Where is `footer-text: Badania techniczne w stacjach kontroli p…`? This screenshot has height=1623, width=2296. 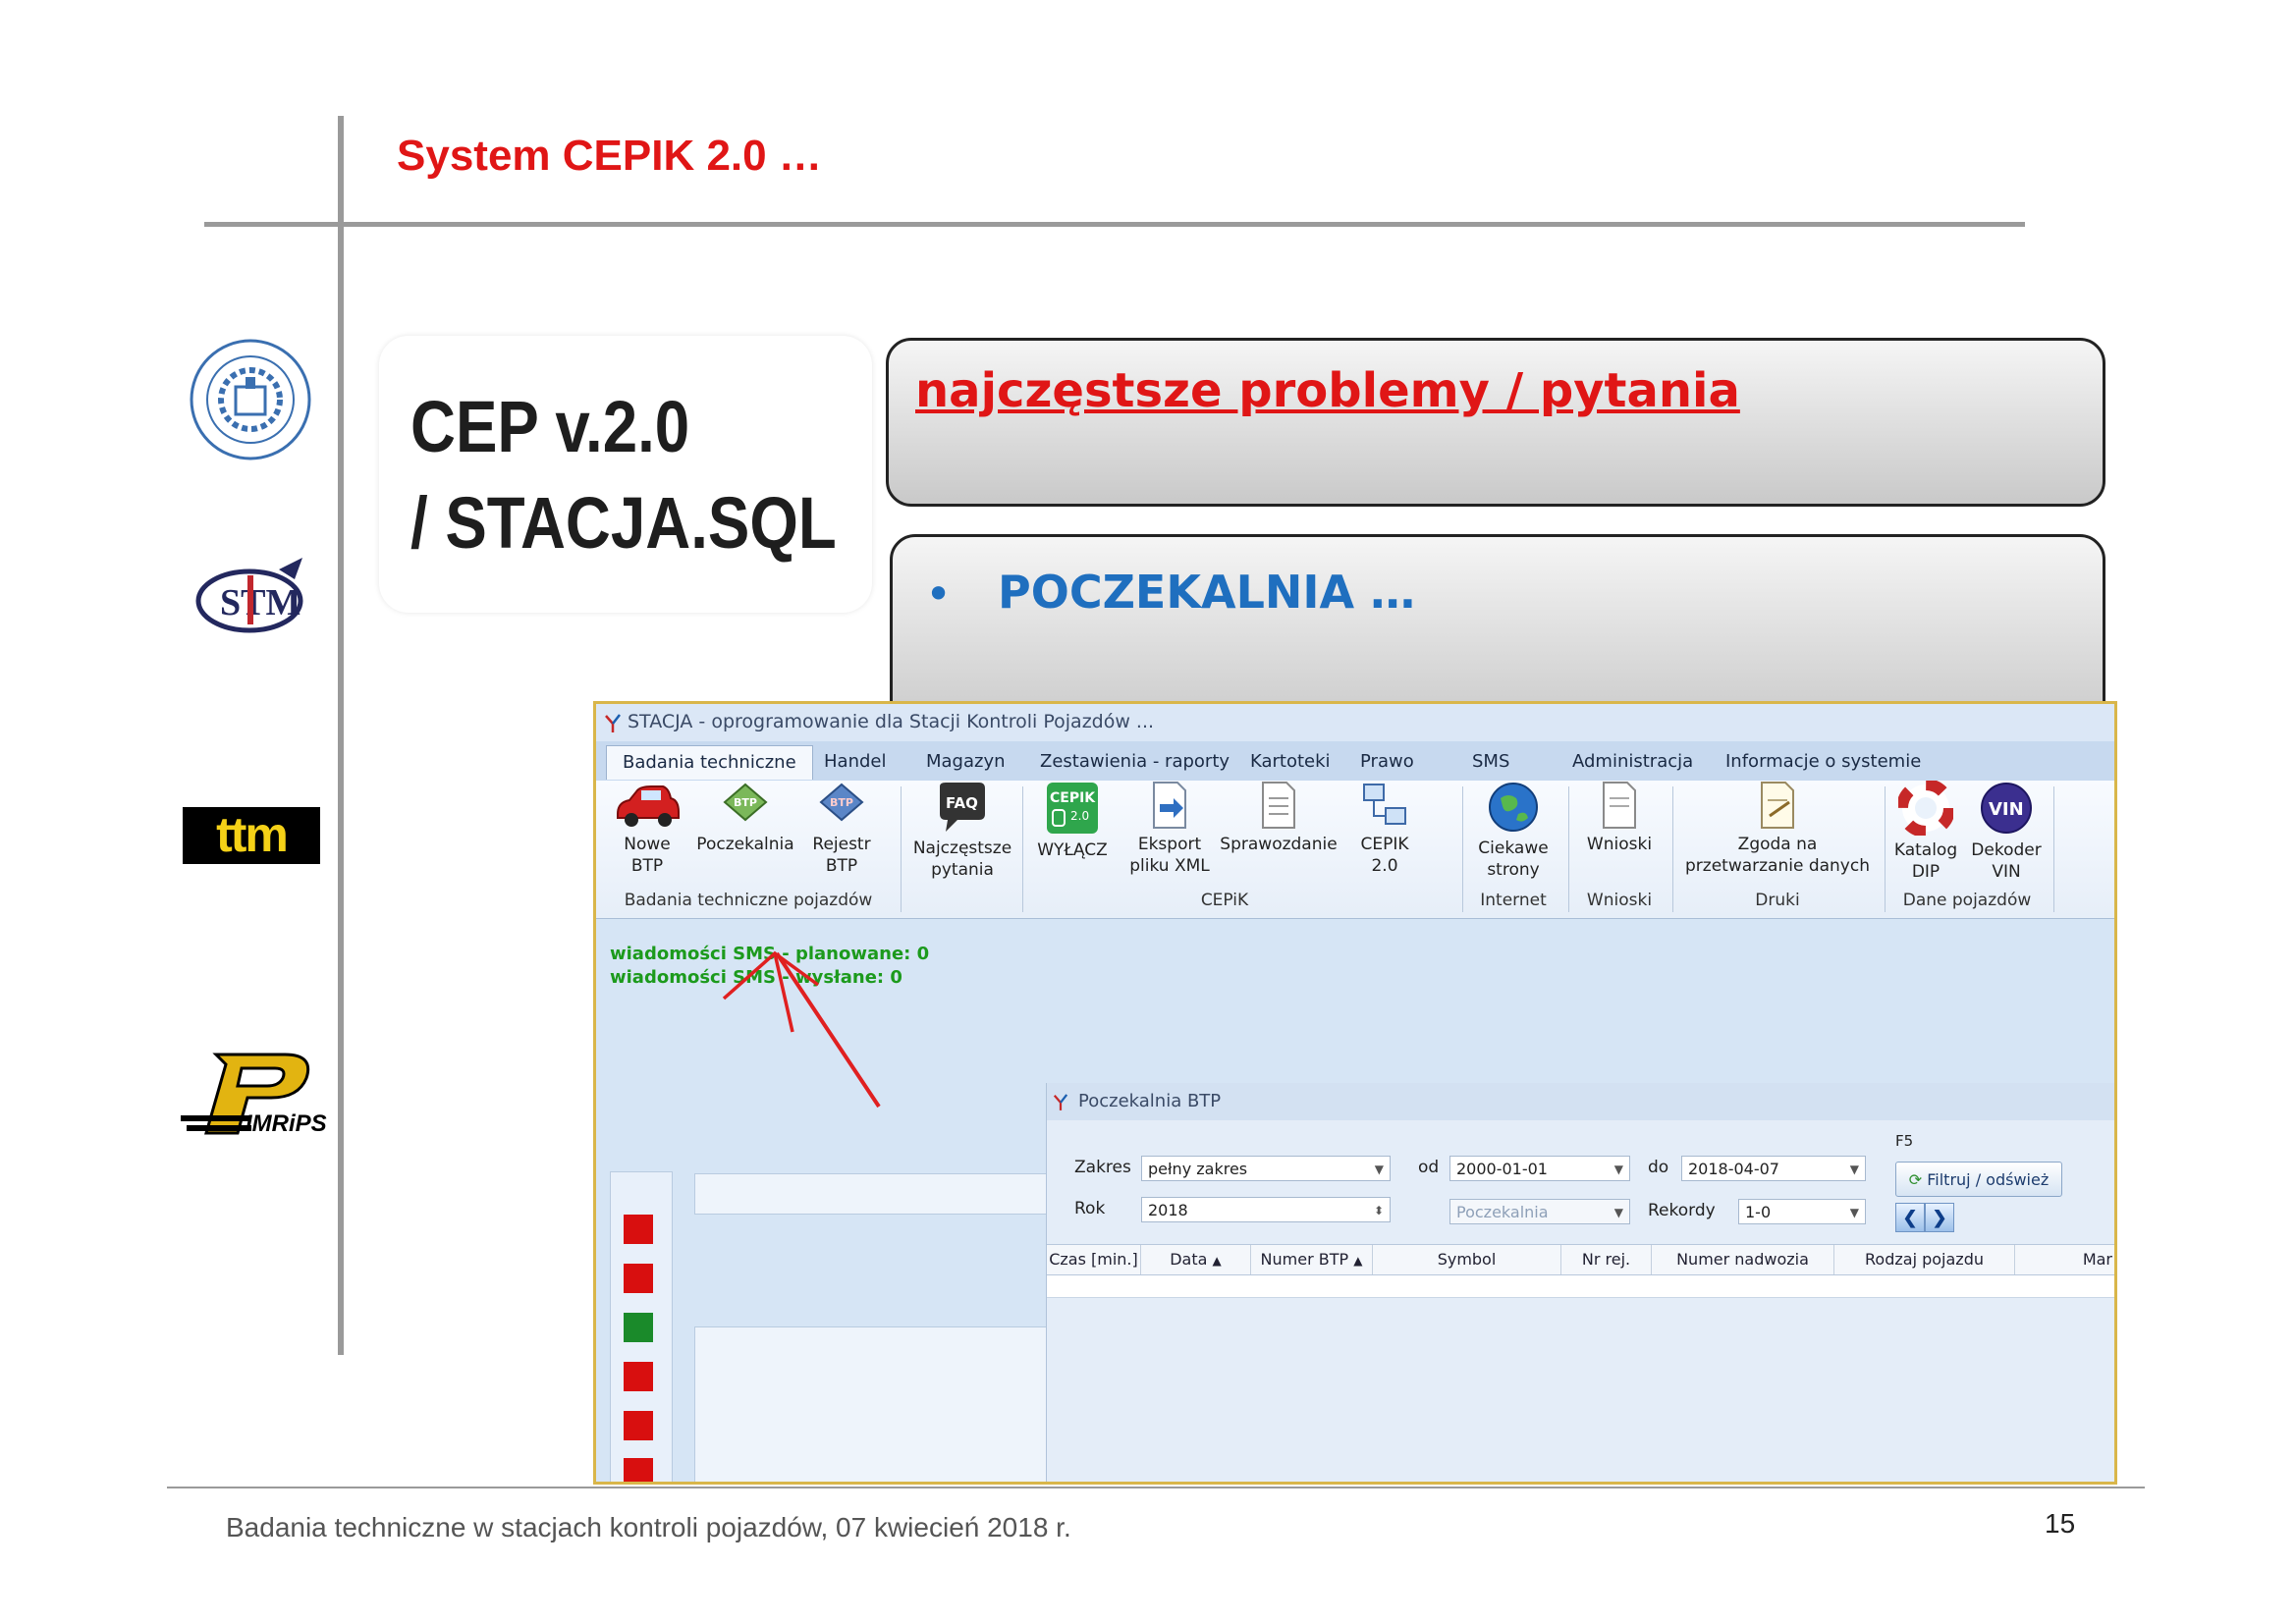 footer-text: Badania techniczne w stacjach kontroli p… is located at coordinates (648, 1527).